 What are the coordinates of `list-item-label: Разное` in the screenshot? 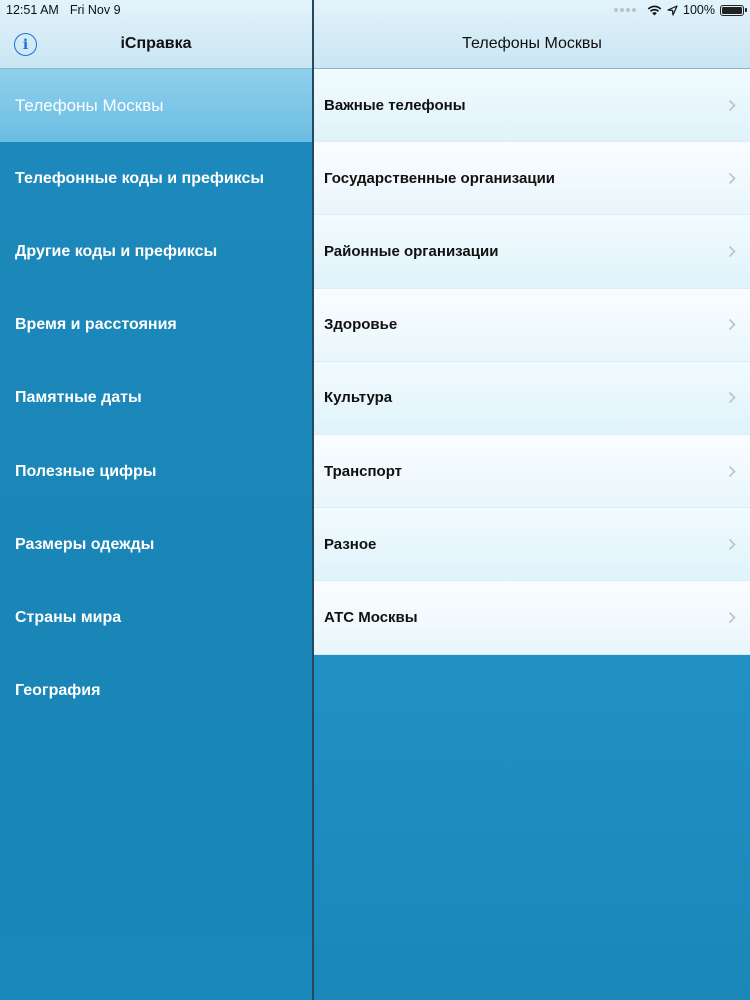 It's located at (350, 544).